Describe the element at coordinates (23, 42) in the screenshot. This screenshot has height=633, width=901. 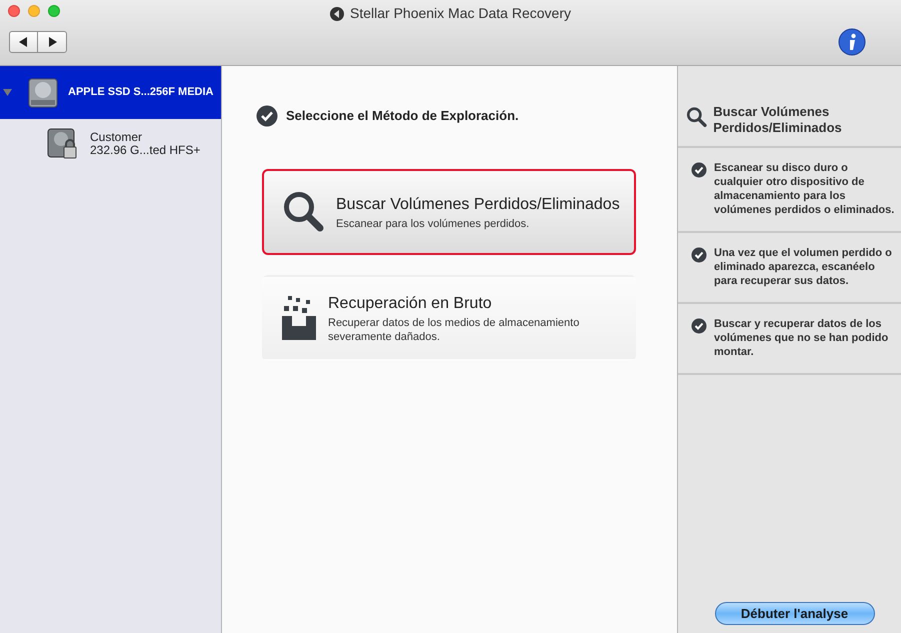
I see `back-arrow-icon` at that location.